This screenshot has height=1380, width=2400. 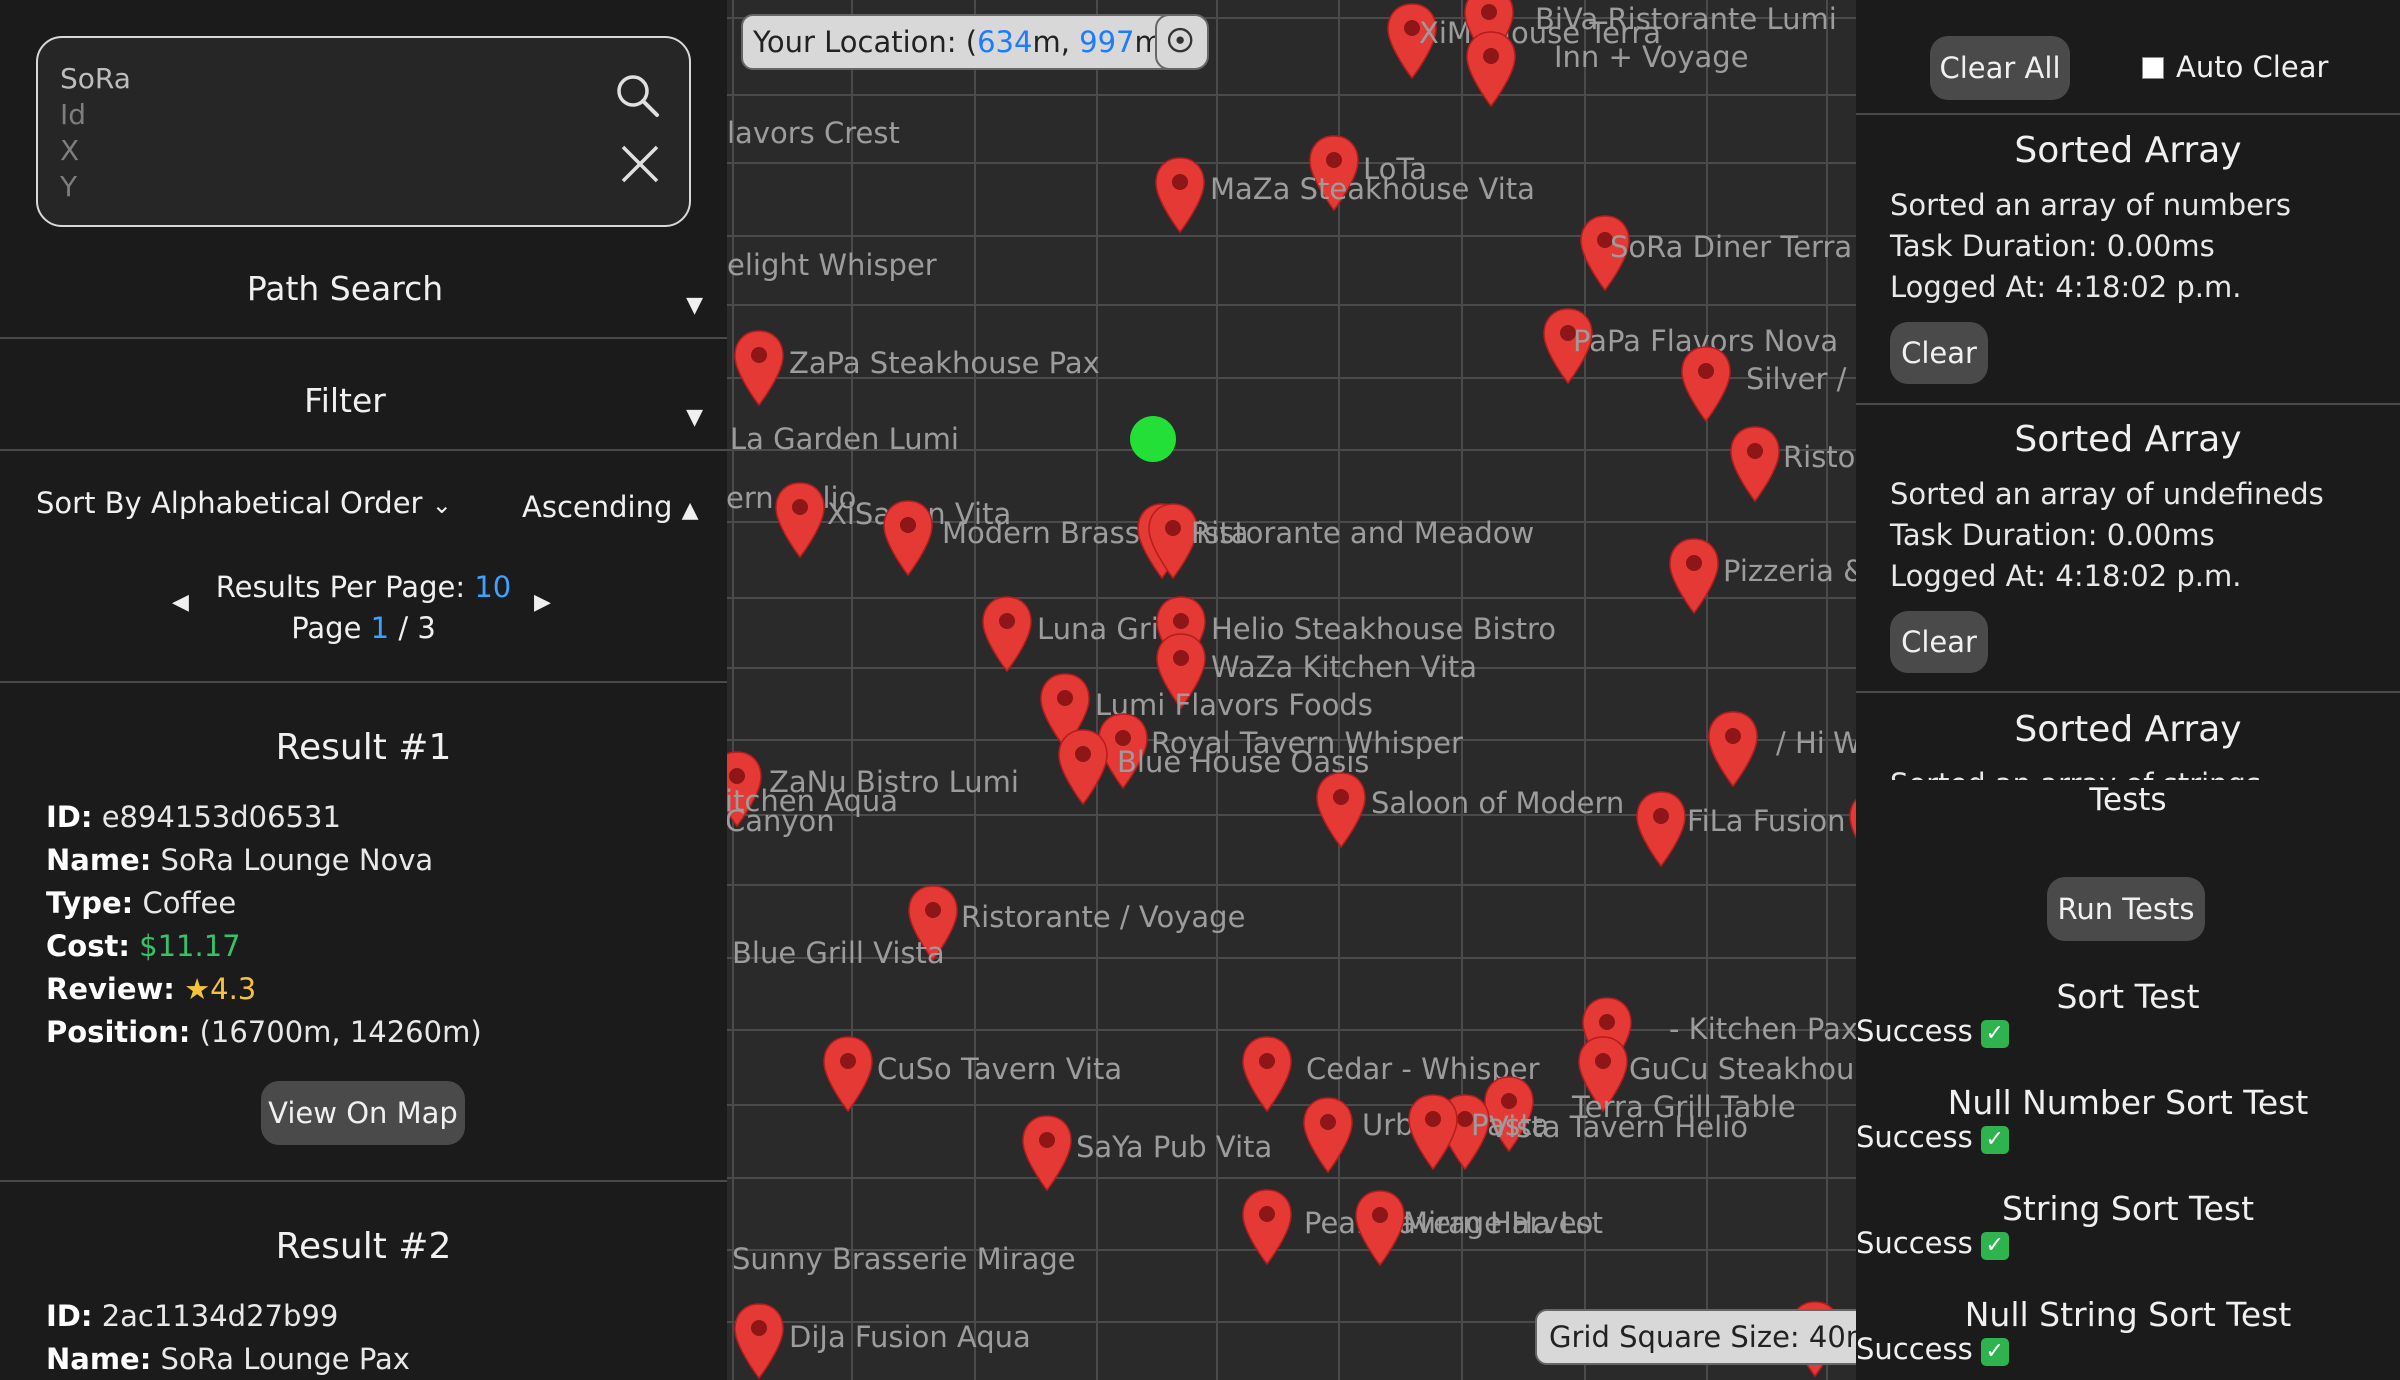 I want to click on filter-toggle: Filter ▼, so click(x=363, y=396).